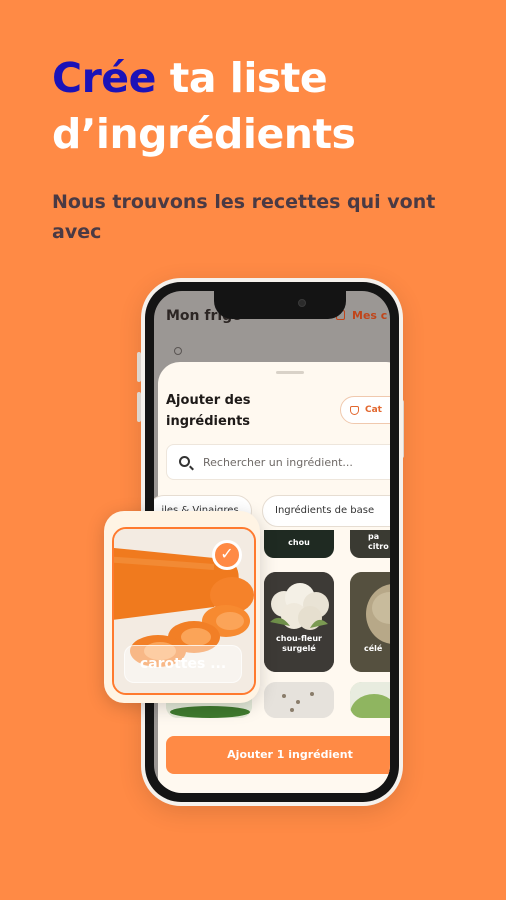 The image size is (506, 900). What do you see at coordinates (373, 410) in the screenshot?
I see `categories-label: Cat` at bounding box center [373, 410].